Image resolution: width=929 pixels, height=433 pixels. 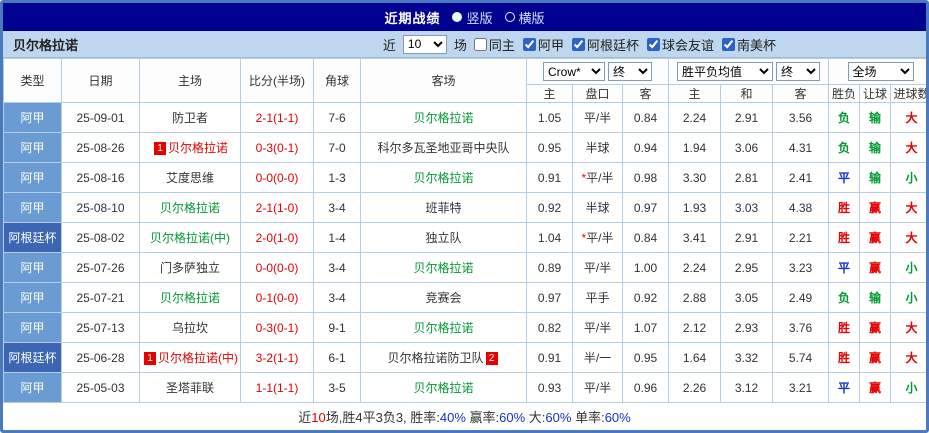 I want to click on odds-home-cell: 0.91, so click(x=549, y=357).